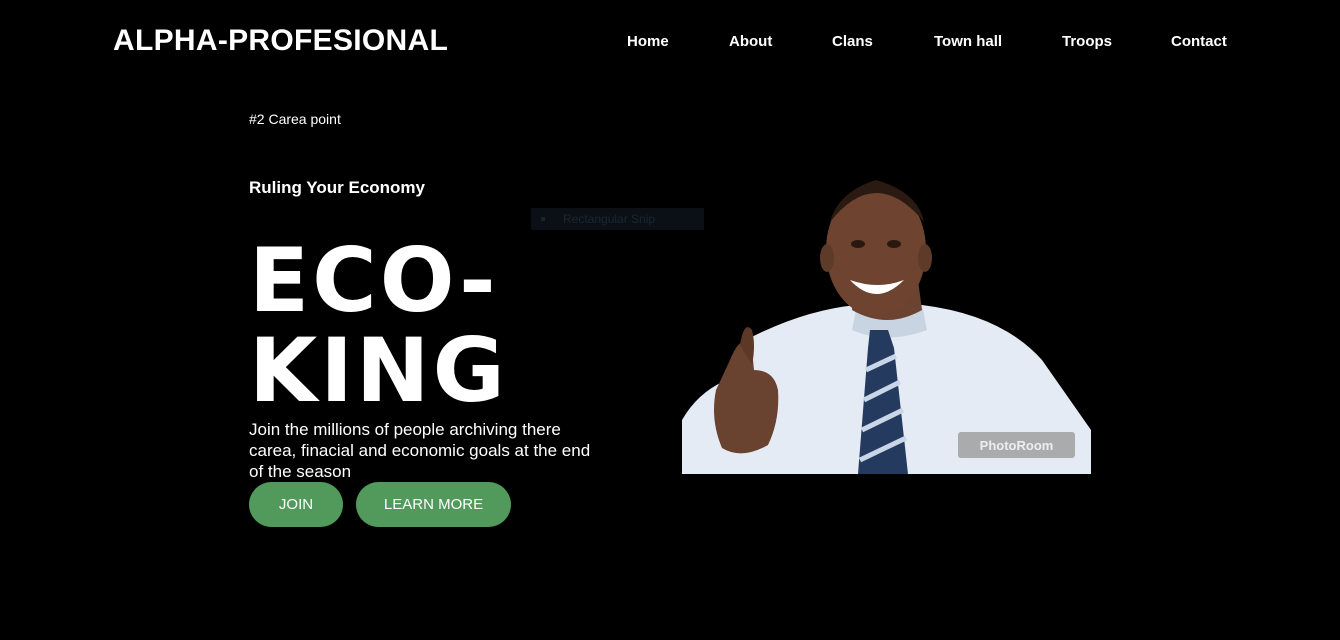  I want to click on photoroom-watermark: PhotoRoom, so click(1016, 445).